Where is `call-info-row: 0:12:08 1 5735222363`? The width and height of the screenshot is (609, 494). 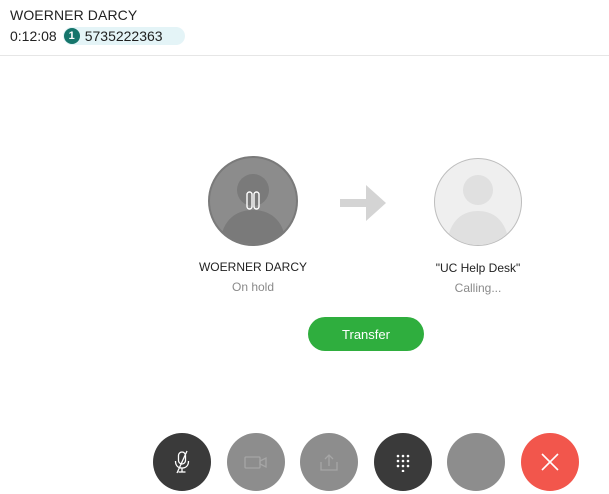 call-info-row: 0:12:08 1 5735222363 is located at coordinates (97, 36).